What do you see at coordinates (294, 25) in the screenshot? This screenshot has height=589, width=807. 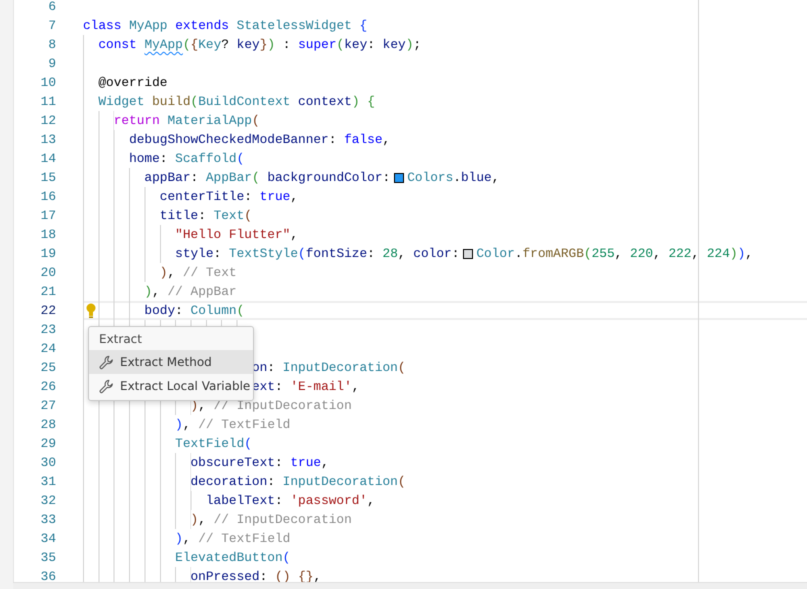 I see `code-token: StatelessWidget` at bounding box center [294, 25].